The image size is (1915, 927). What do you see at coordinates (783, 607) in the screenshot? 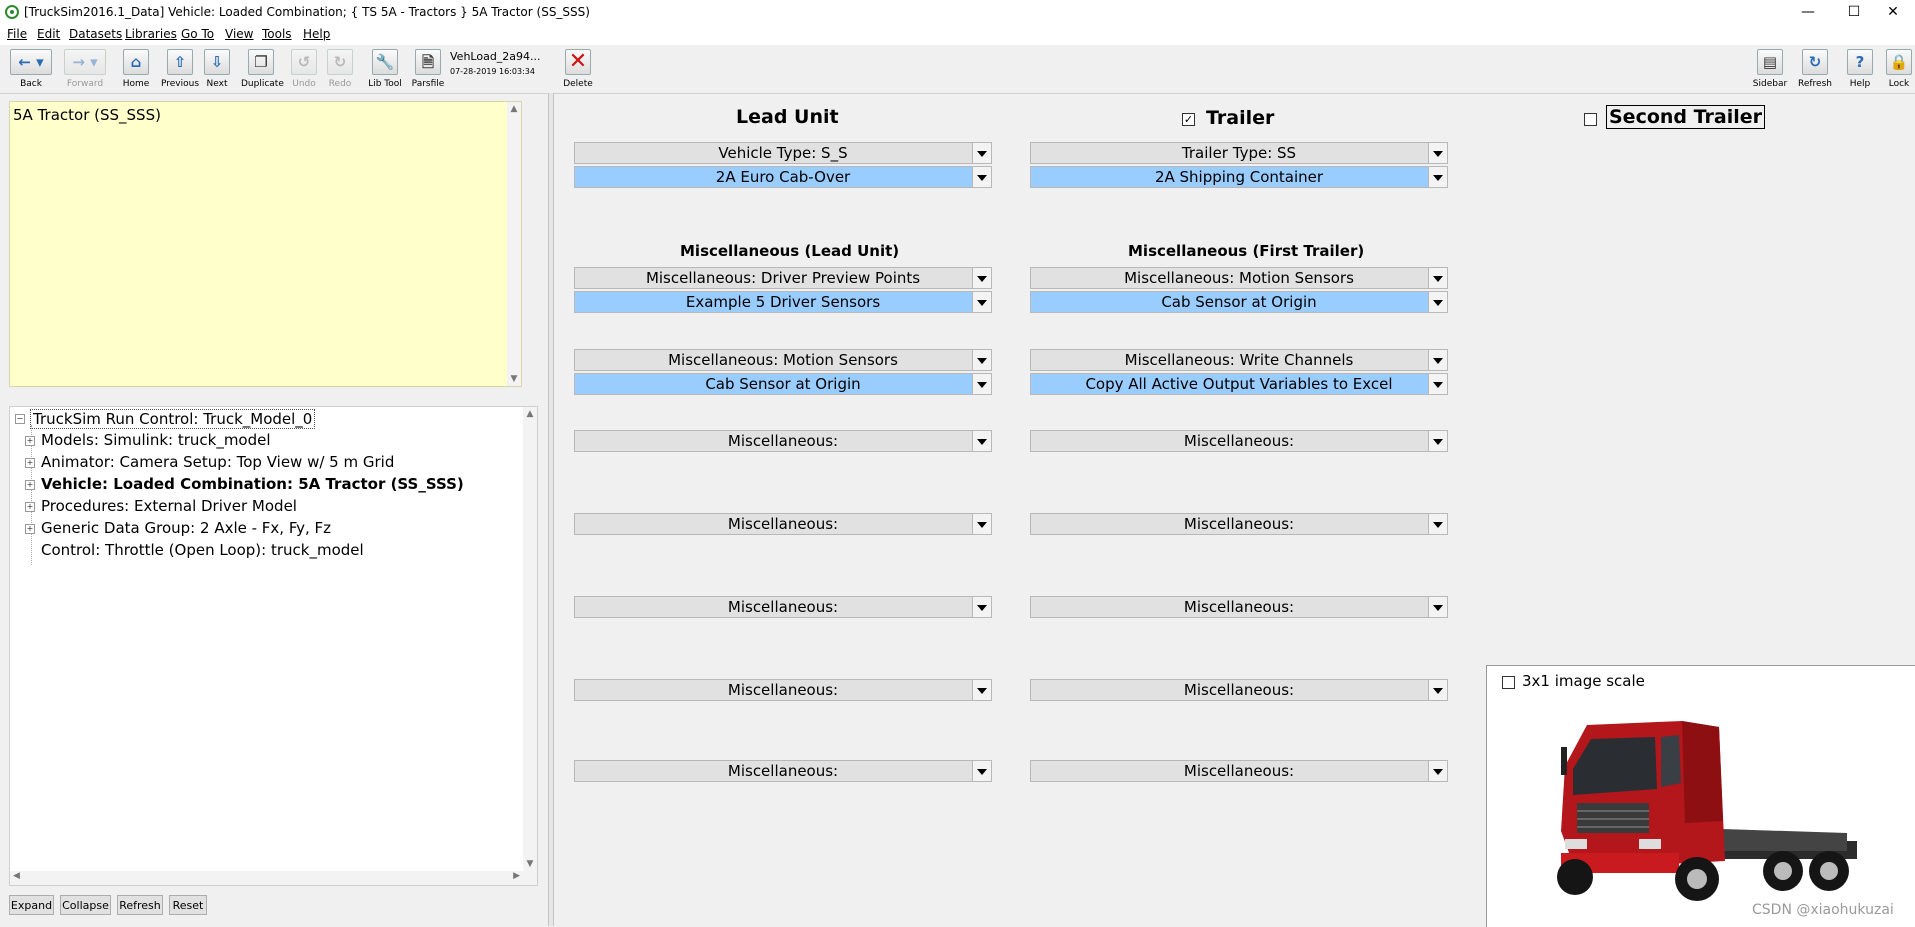
I see `lead-misc5-dropdown: Miscellaneous:` at bounding box center [783, 607].